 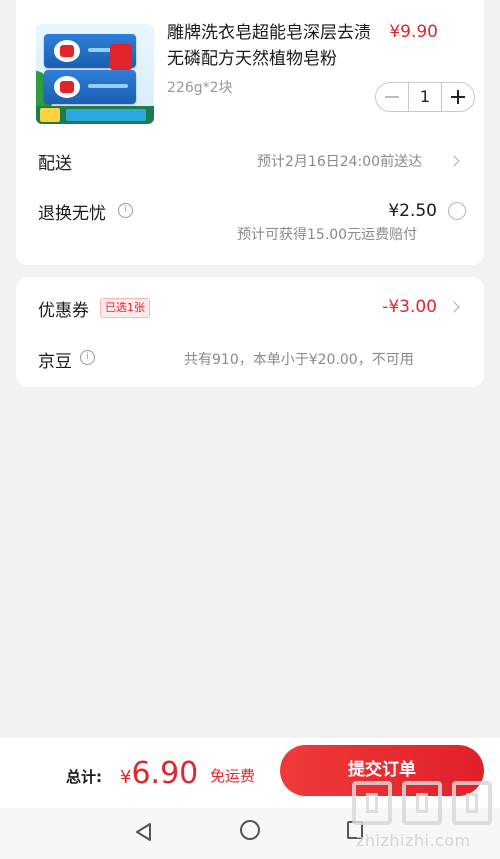 What do you see at coordinates (72, 214) in the screenshot?
I see `return-service-label: 退换无忧` at bounding box center [72, 214].